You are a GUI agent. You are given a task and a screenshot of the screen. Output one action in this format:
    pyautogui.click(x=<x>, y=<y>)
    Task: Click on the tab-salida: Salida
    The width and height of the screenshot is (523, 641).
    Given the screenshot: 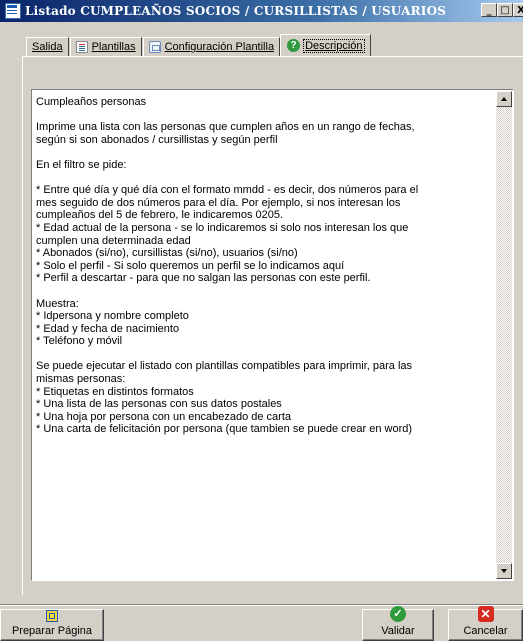 What is the action you would take?
    pyautogui.click(x=47, y=46)
    